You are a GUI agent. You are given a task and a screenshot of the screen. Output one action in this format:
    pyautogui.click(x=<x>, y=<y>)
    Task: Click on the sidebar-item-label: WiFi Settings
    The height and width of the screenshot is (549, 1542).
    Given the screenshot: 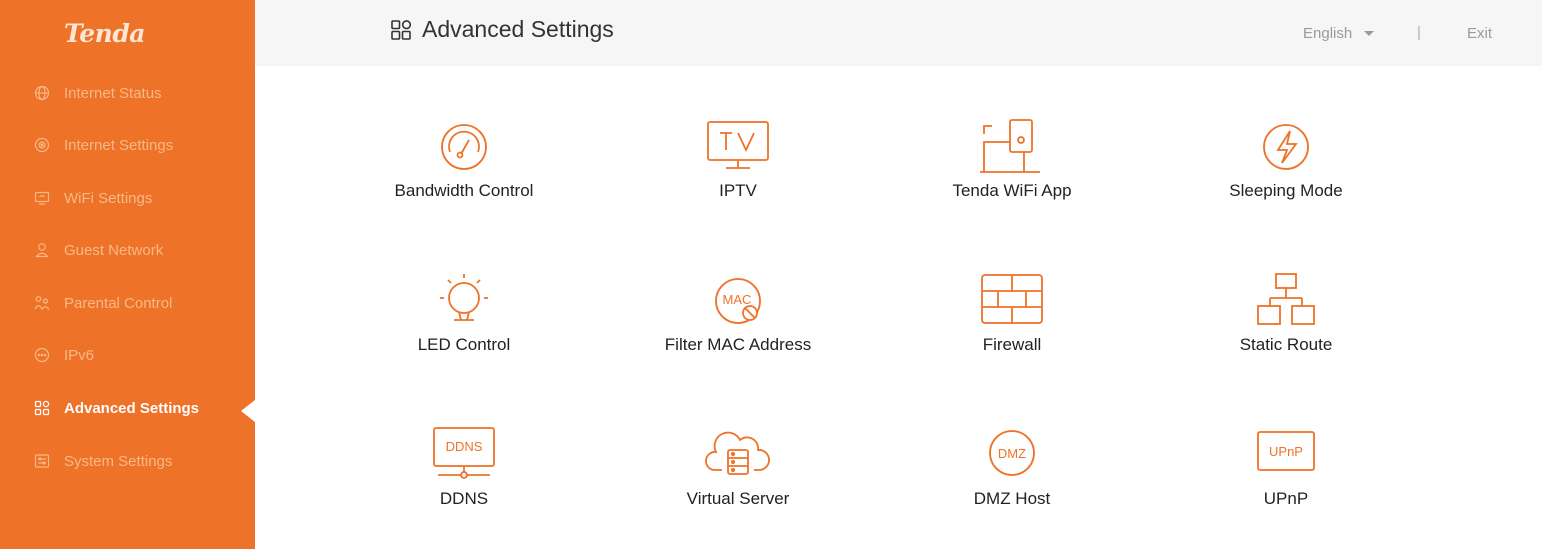 What is the action you would take?
    pyautogui.click(x=108, y=198)
    